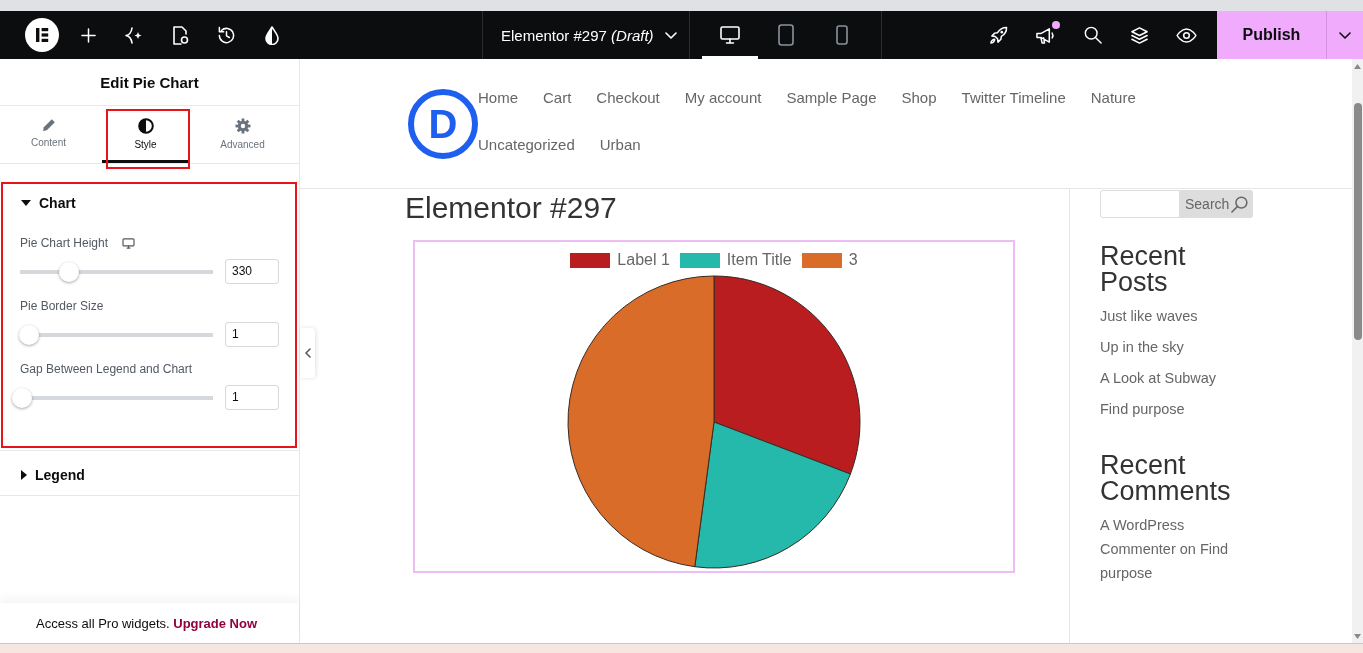 The width and height of the screenshot is (1363, 653). Describe the element at coordinates (526, 145) in the screenshot. I see `nav-link: Uncategorized` at that location.